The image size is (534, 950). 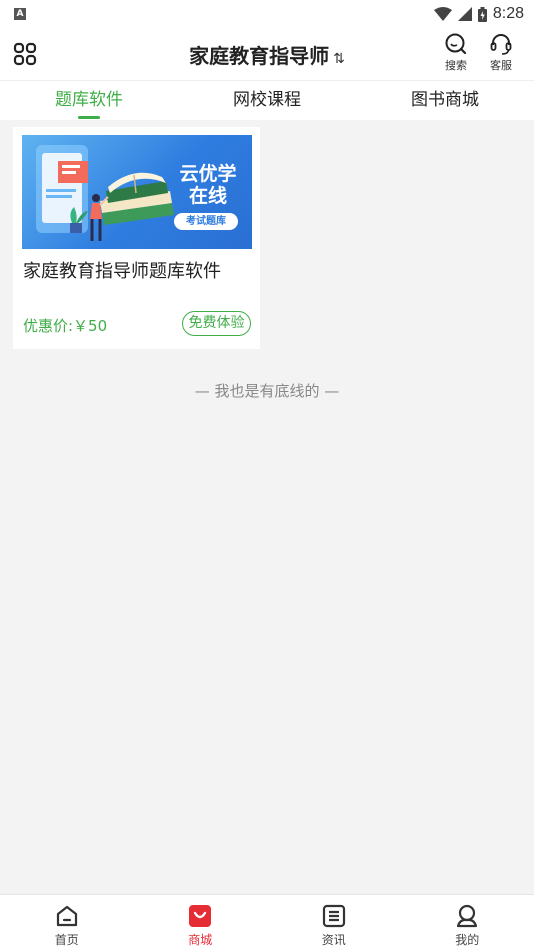 I want to click on product-image-brand-line1: 云优学, so click(x=208, y=174).